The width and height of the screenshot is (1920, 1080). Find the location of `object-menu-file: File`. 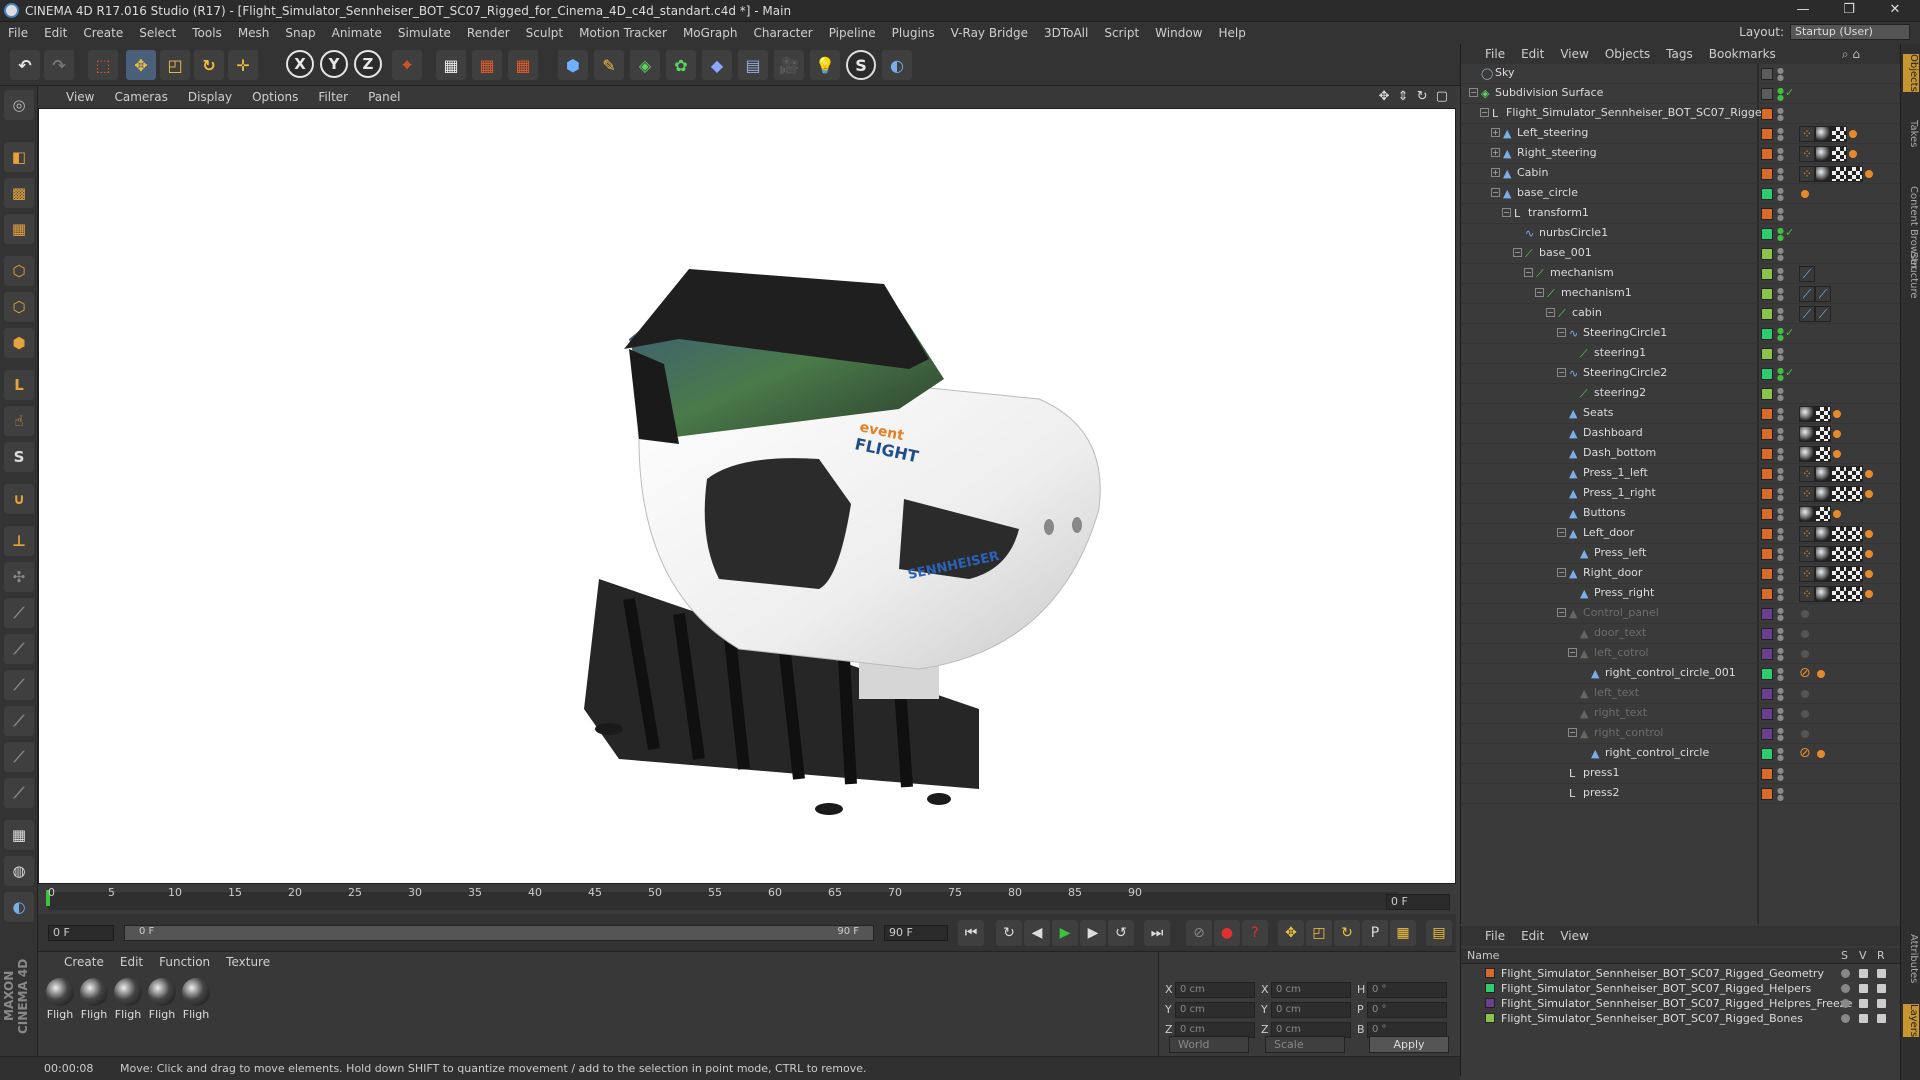

object-menu-file: File is located at coordinates (1495, 54).